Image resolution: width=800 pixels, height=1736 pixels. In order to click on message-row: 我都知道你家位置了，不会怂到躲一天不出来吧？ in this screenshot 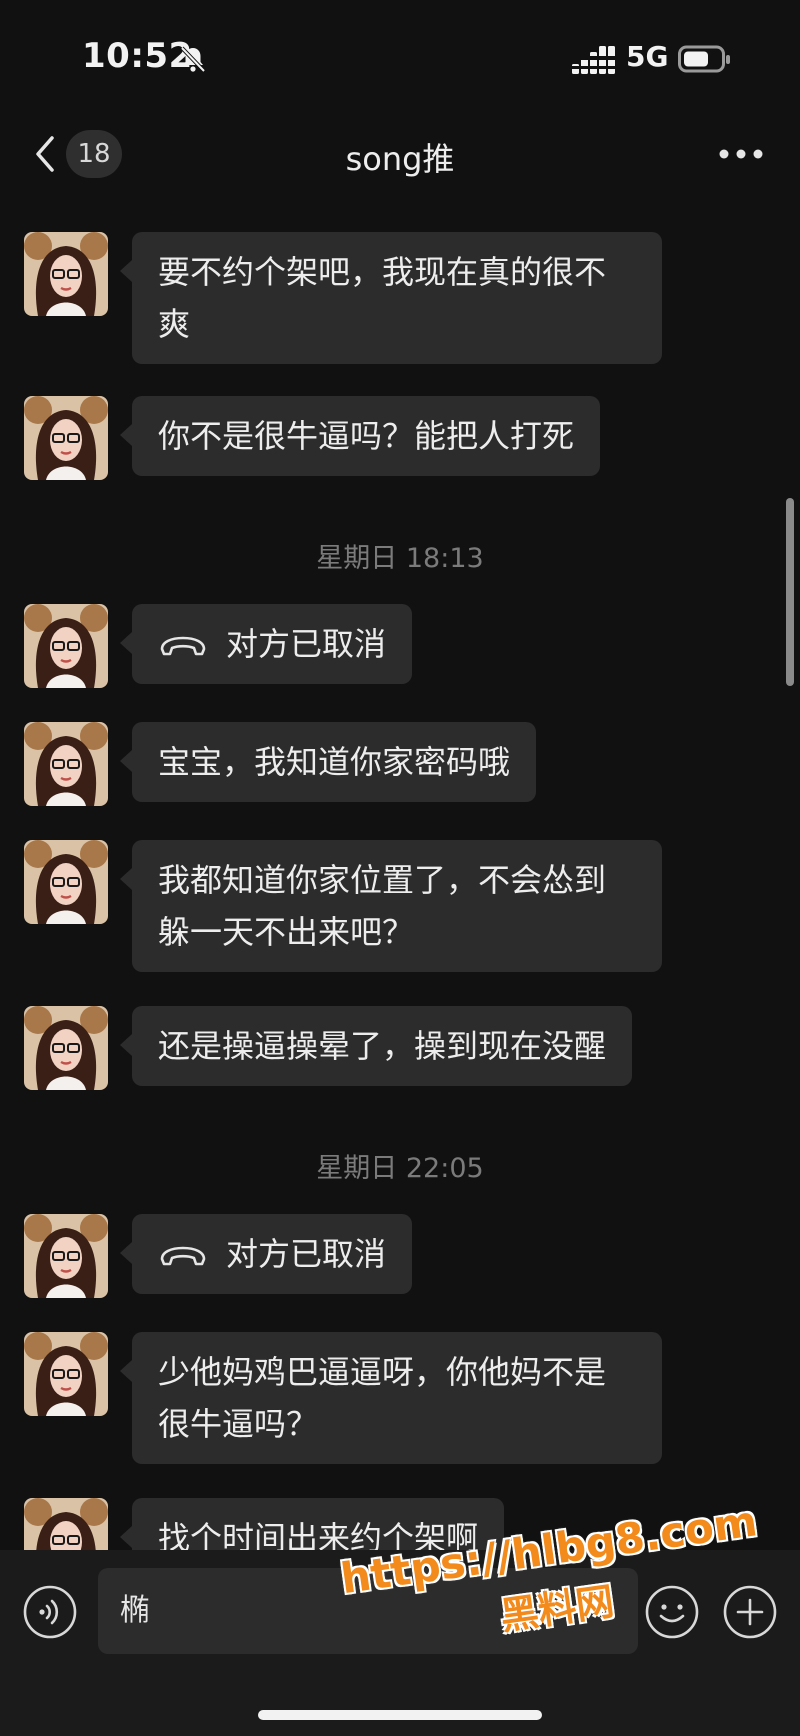, I will do `click(343, 906)`.